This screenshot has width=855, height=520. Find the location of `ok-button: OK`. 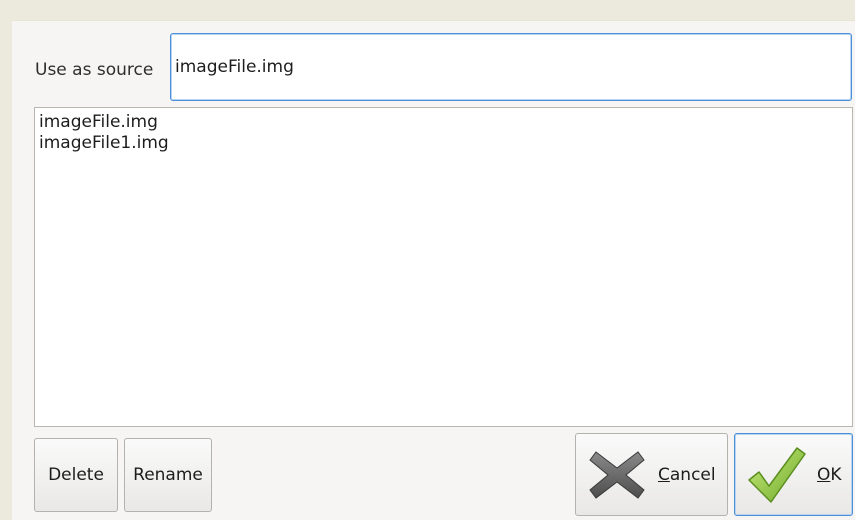

ok-button: OK is located at coordinates (793, 474).